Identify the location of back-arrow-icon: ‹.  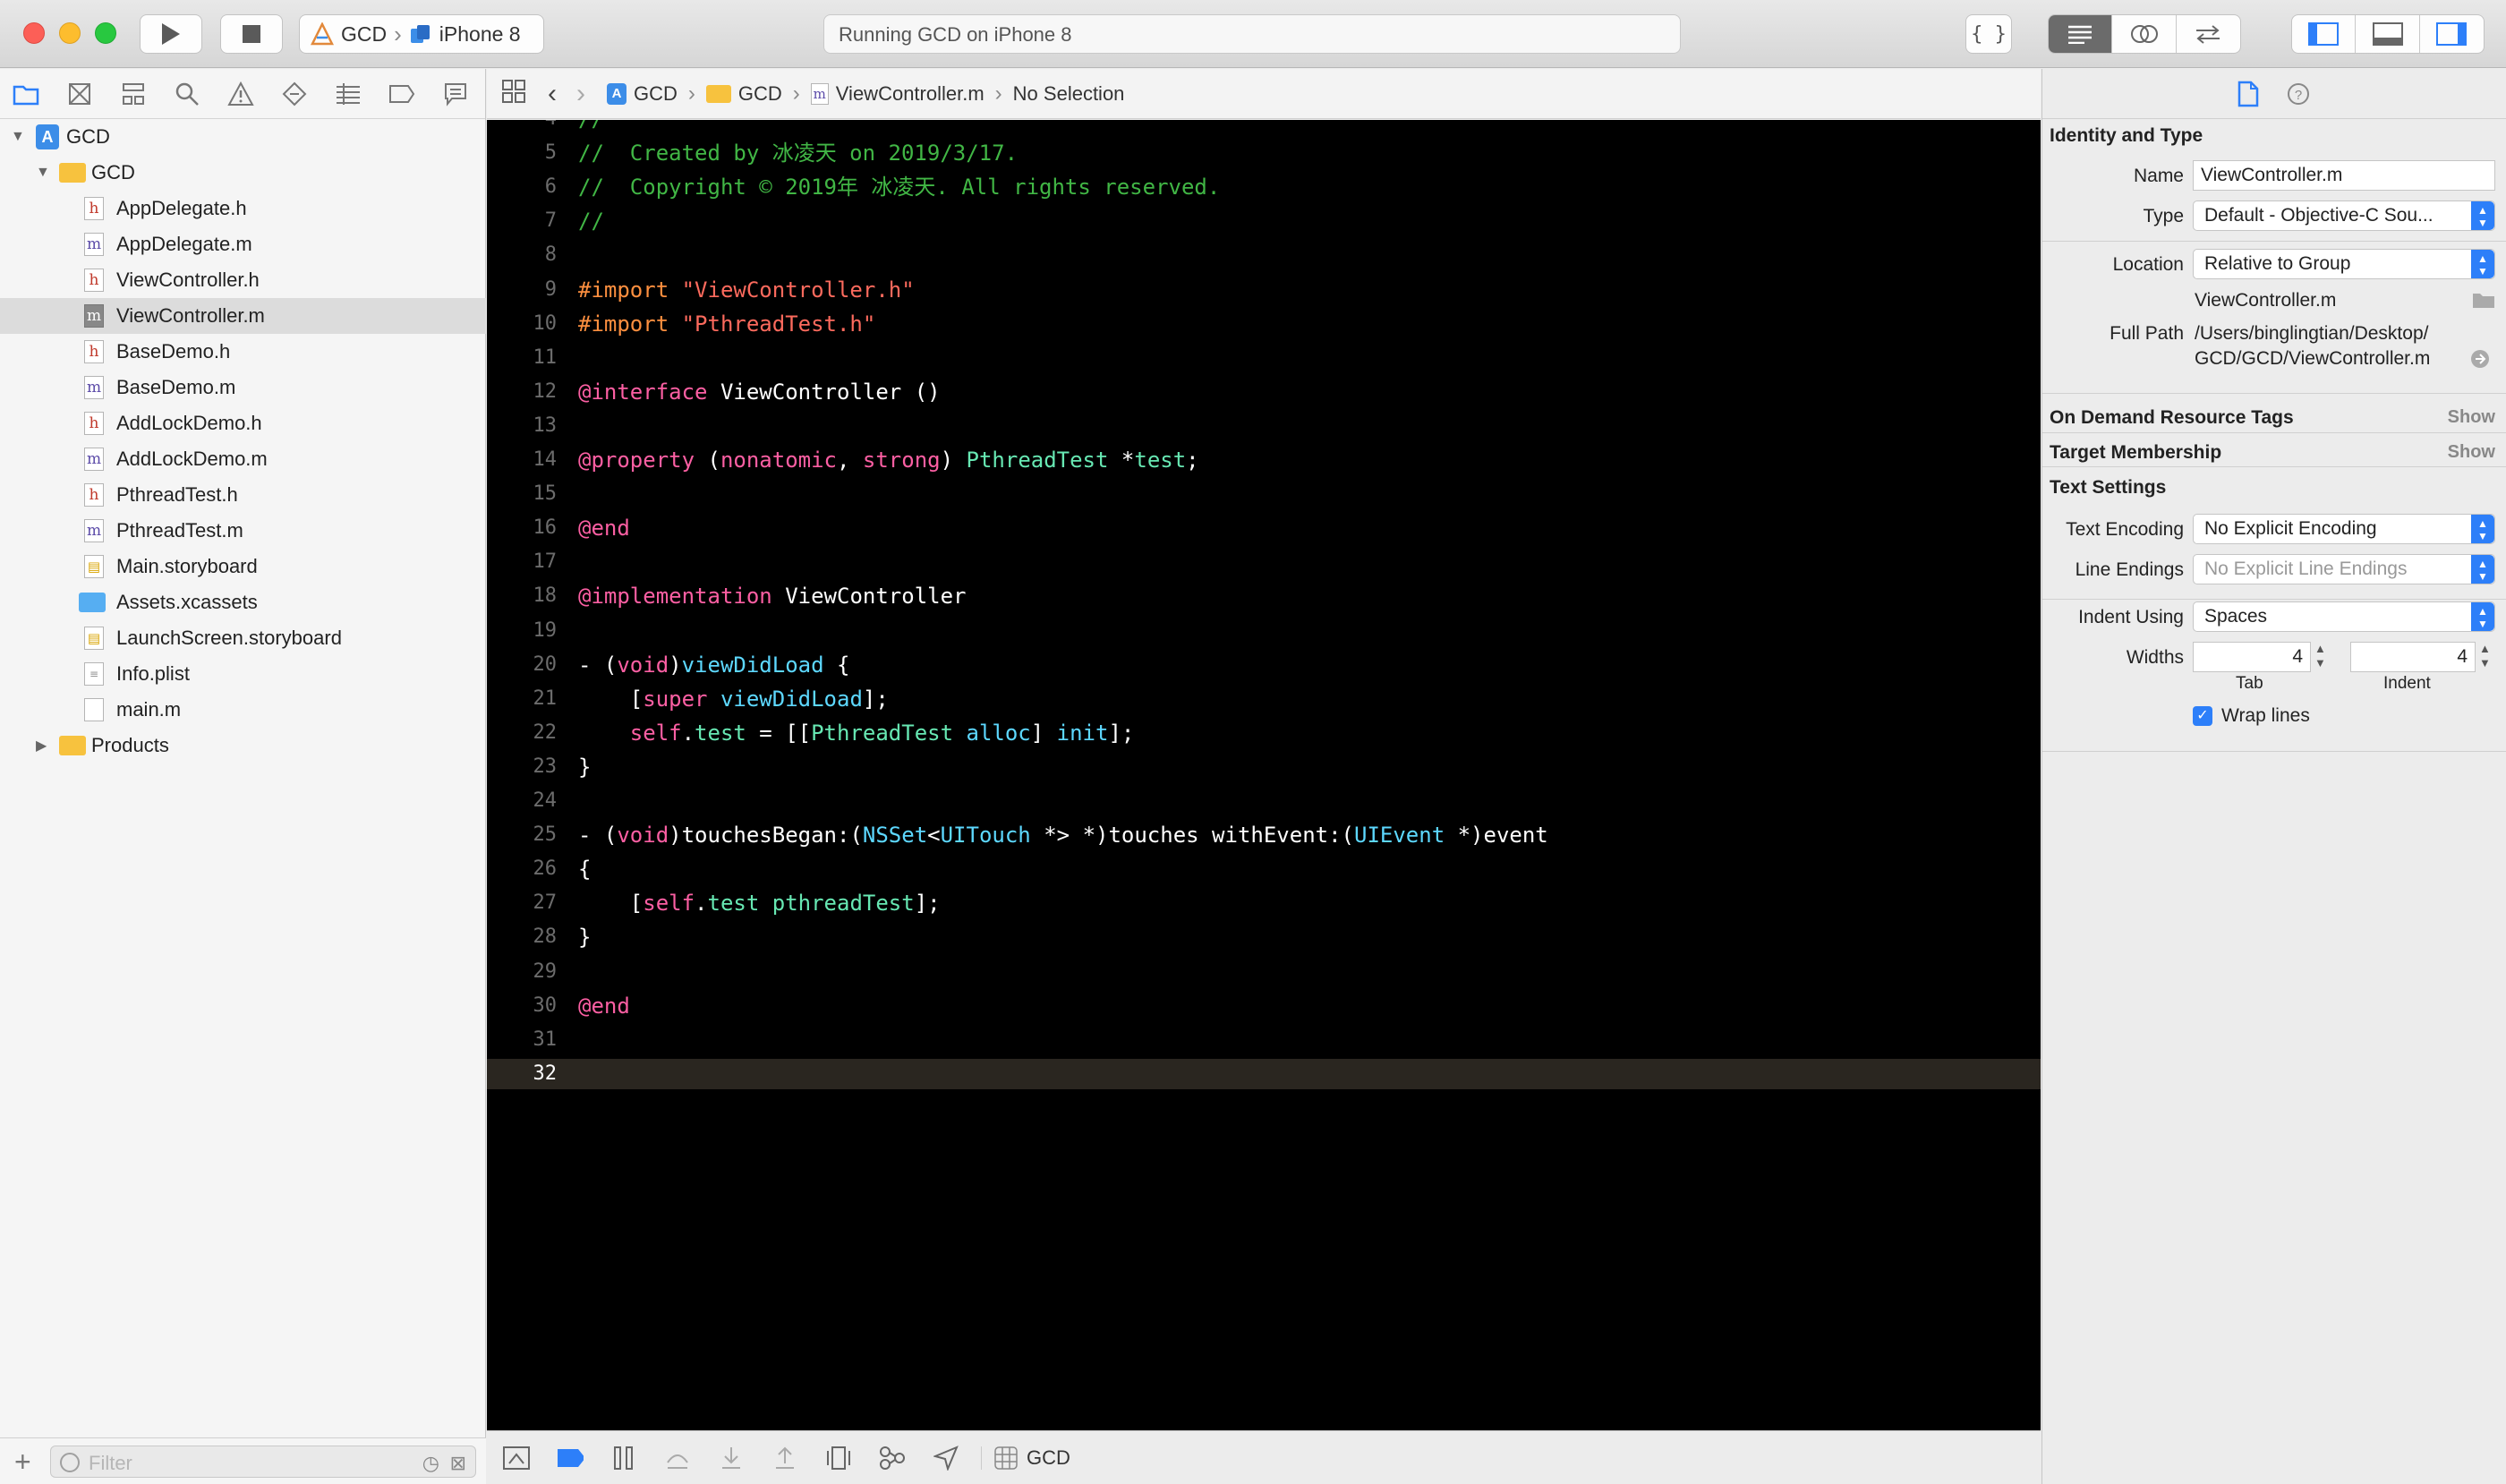
(552, 94).